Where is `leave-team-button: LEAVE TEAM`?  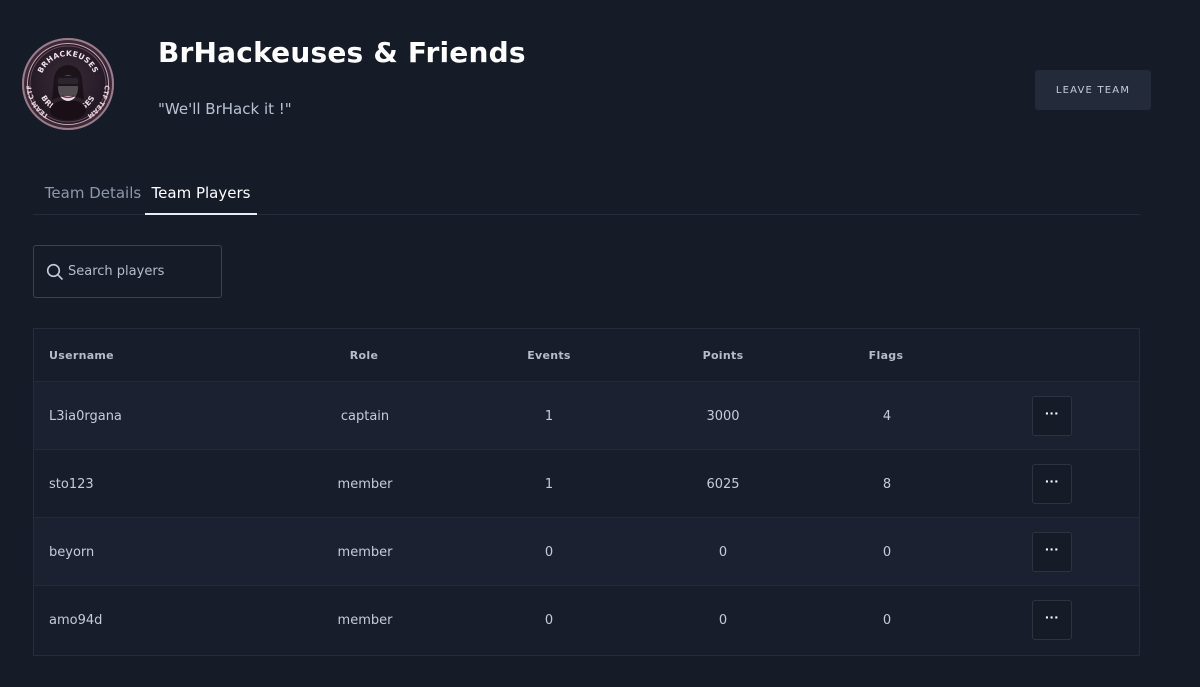 leave-team-button: LEAVE TEAM is located at coordinates (1093, 90).